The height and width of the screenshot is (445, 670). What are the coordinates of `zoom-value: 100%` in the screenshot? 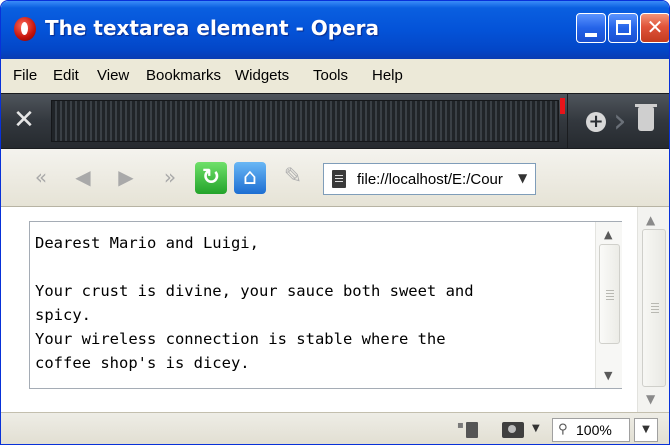 It's located at (594, 430).